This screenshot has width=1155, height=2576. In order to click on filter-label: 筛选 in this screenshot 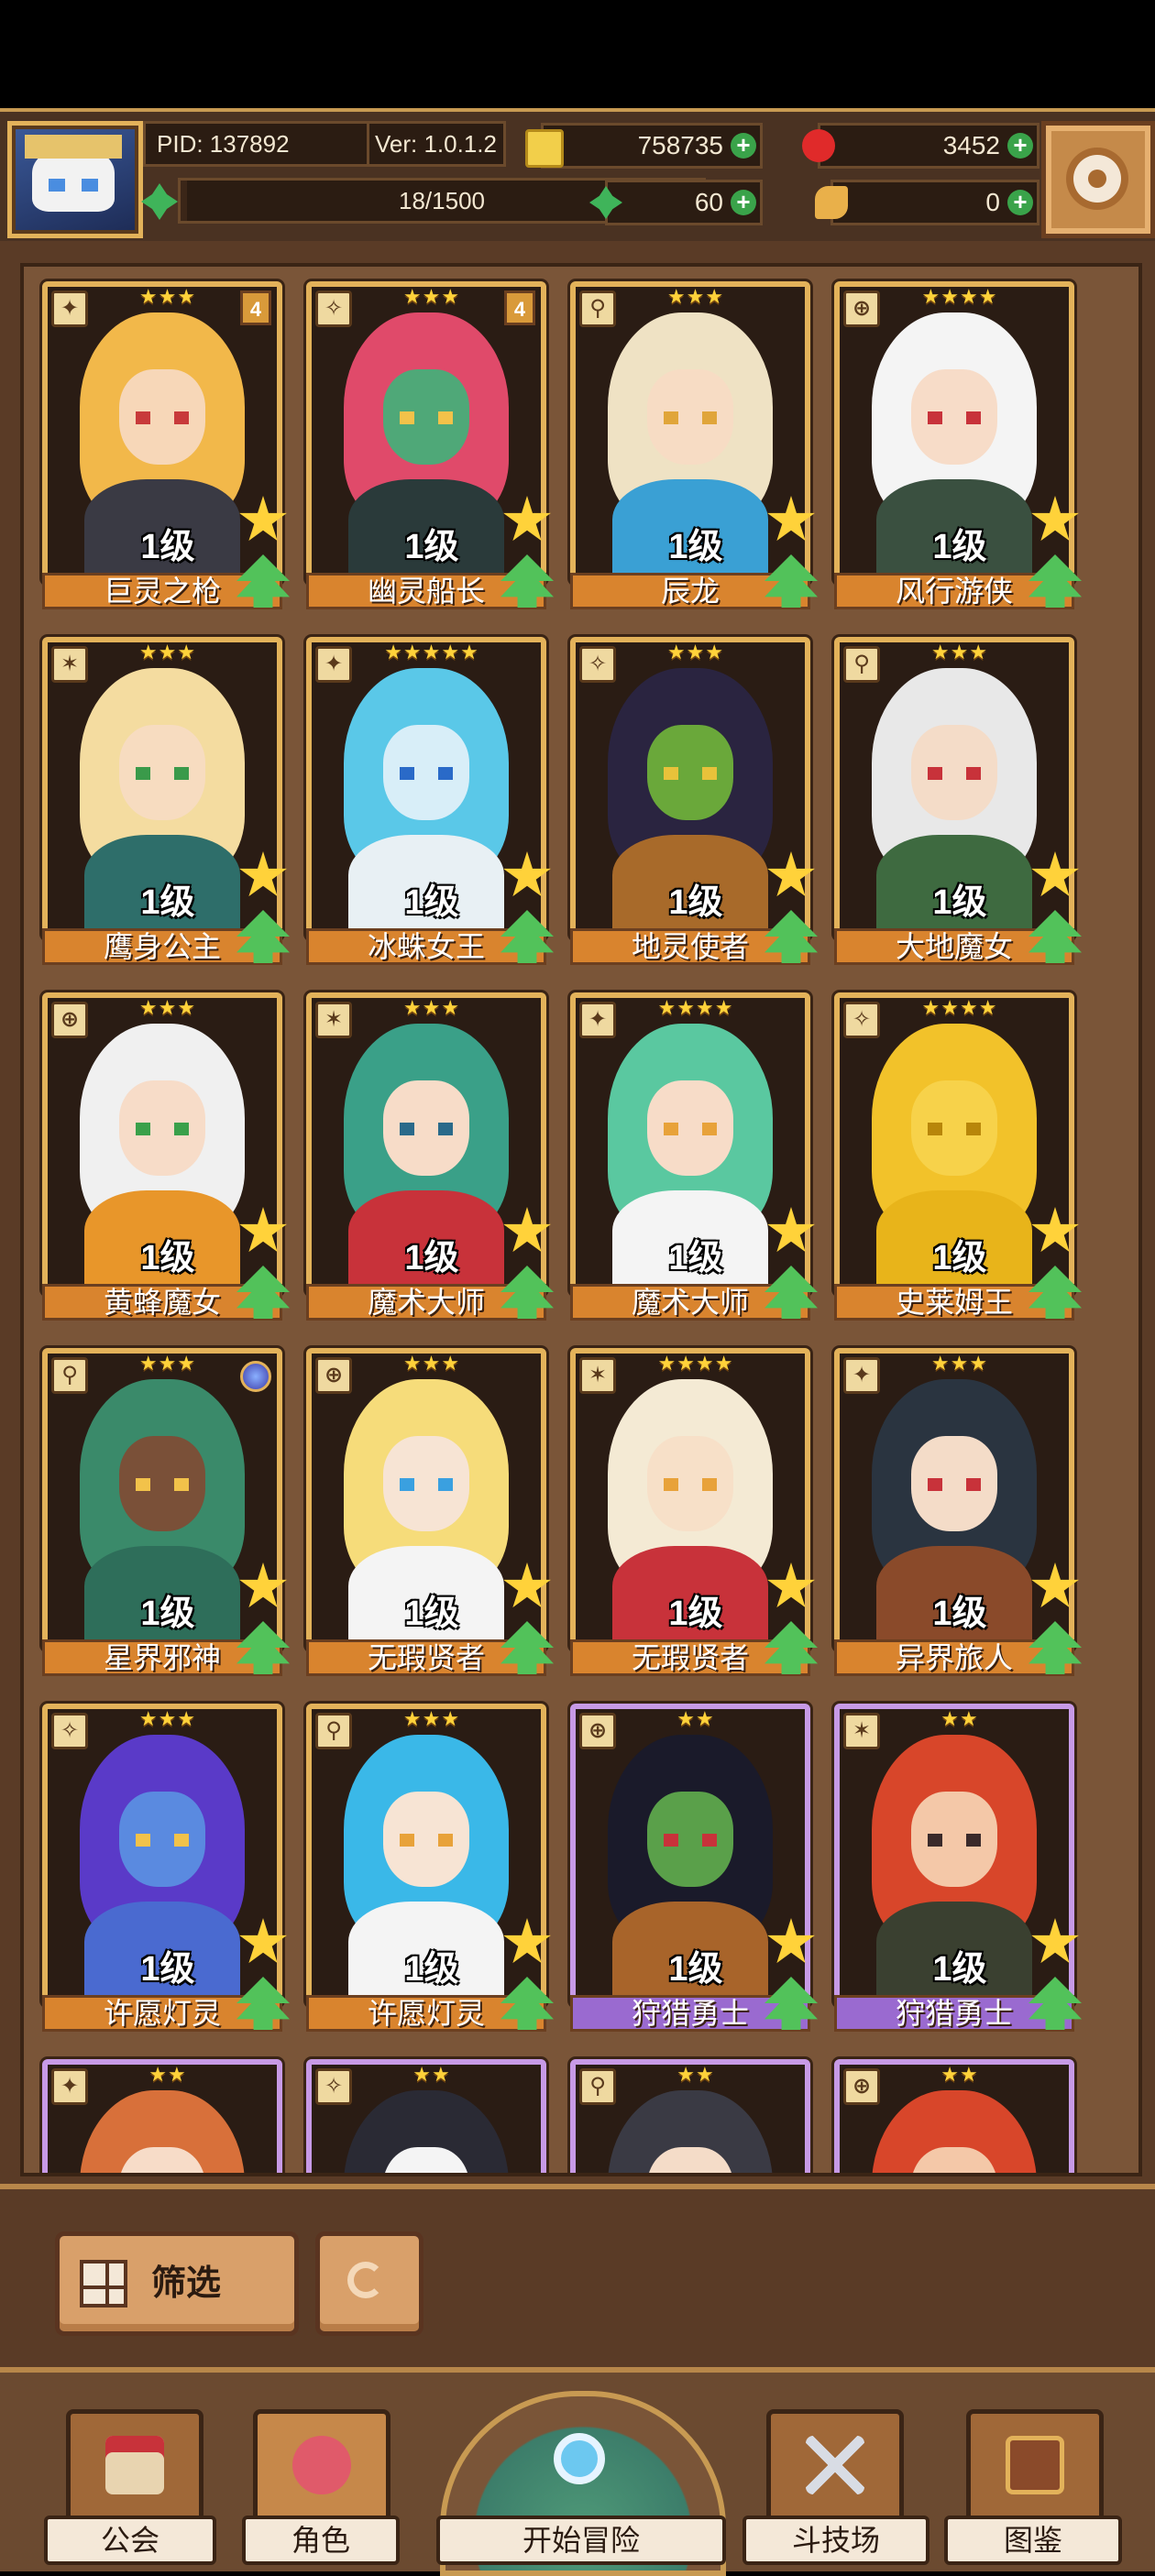, I will do `click(186, 2283)`.